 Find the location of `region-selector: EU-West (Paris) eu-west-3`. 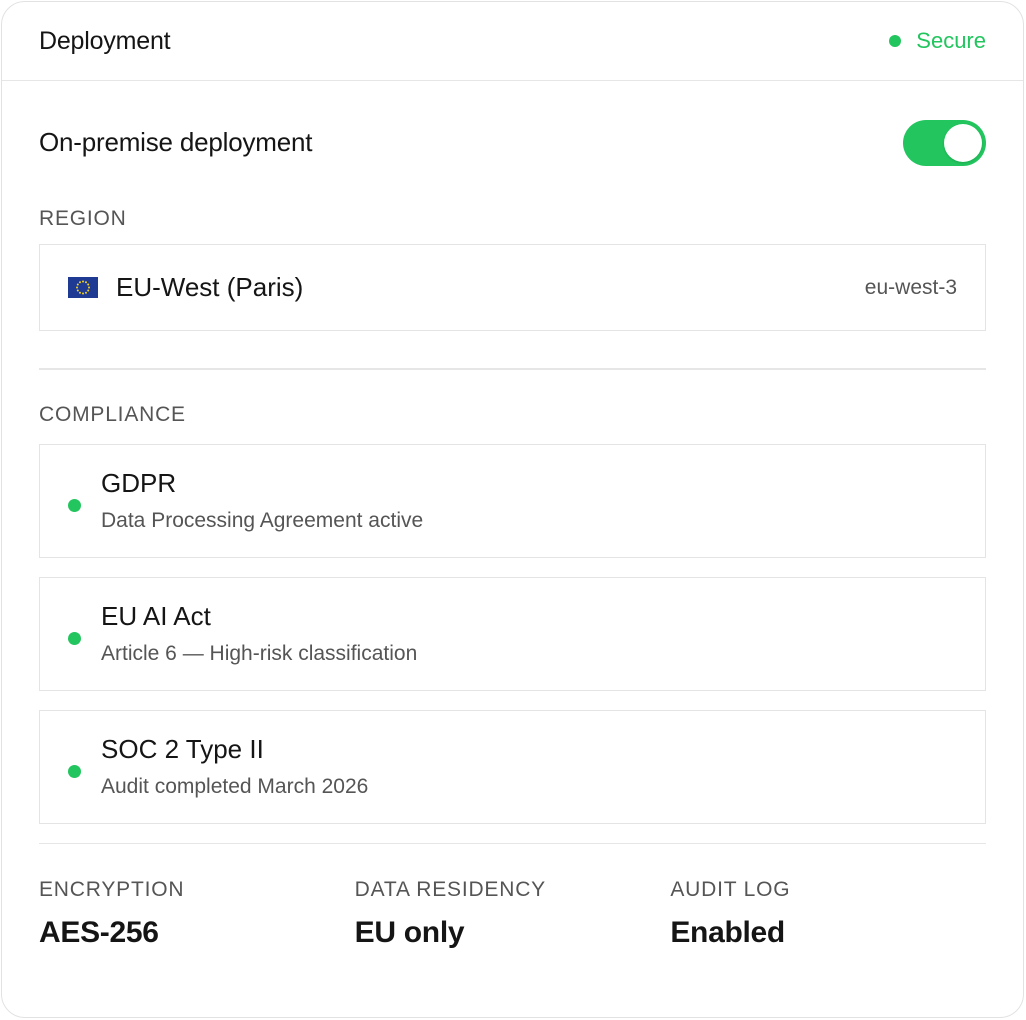

region-selector: EU-West (Paris) eu-west-3 is located at coordinates (512, 287).